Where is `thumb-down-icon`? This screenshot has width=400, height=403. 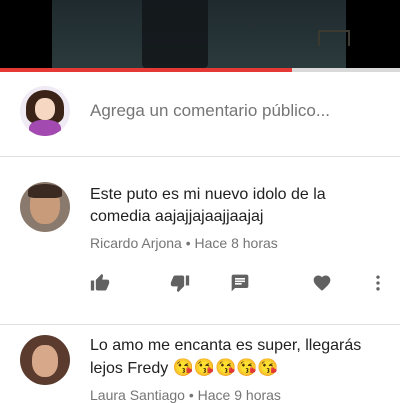 thumb-down-icon is located at coordinates (180, 284).